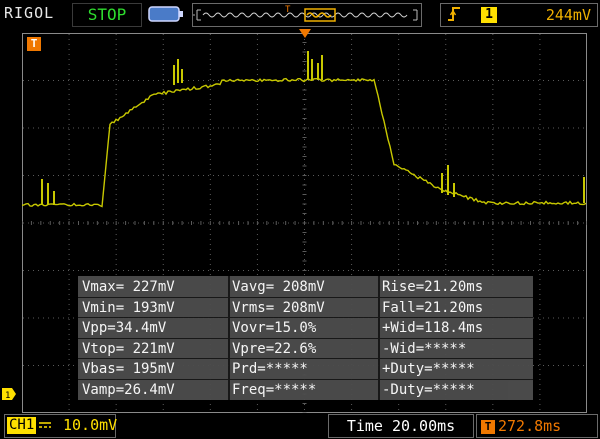  Describe the element at coordinates (34, 44) in the screenshot. I see `trigger-level-marker: T` at that location.